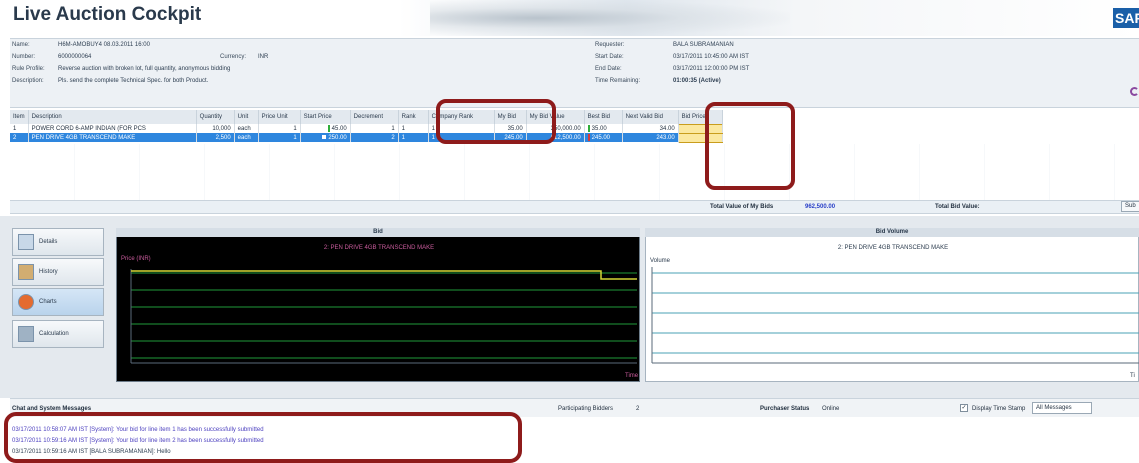 The height and width of the screenshot is (463, 1139). What do you see at coordinates (831, 409) in the screenshot?
I see `purchaser-status-value: Online` at bounding box center [831, 409].